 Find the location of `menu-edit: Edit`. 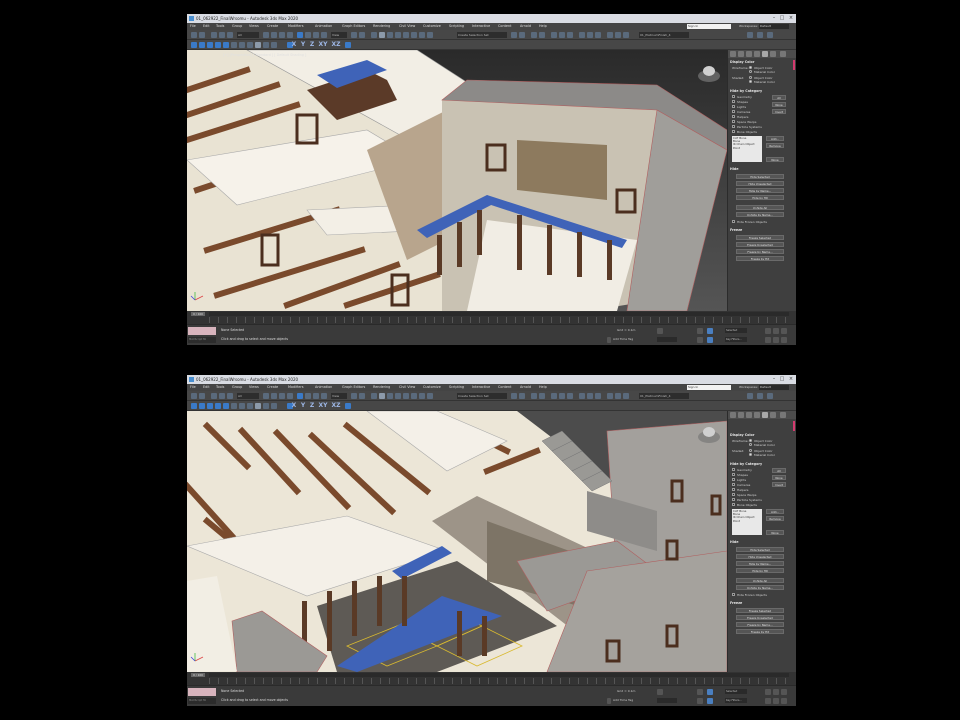

menu-edit: Edit is located at coordinates (206, 387).